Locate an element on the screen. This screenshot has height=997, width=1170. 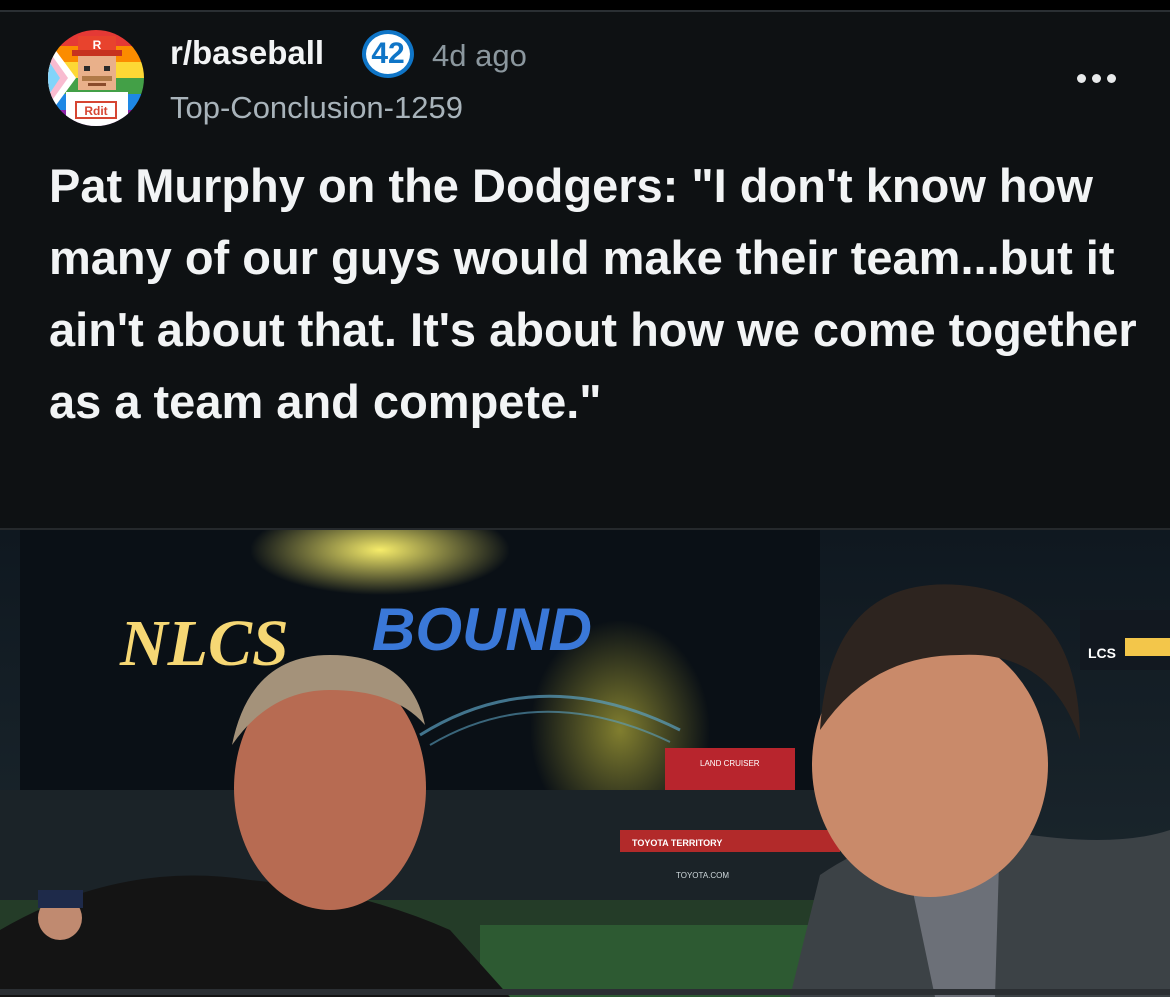
right-sign-text: LCS is located at coordinates (1102, 653).